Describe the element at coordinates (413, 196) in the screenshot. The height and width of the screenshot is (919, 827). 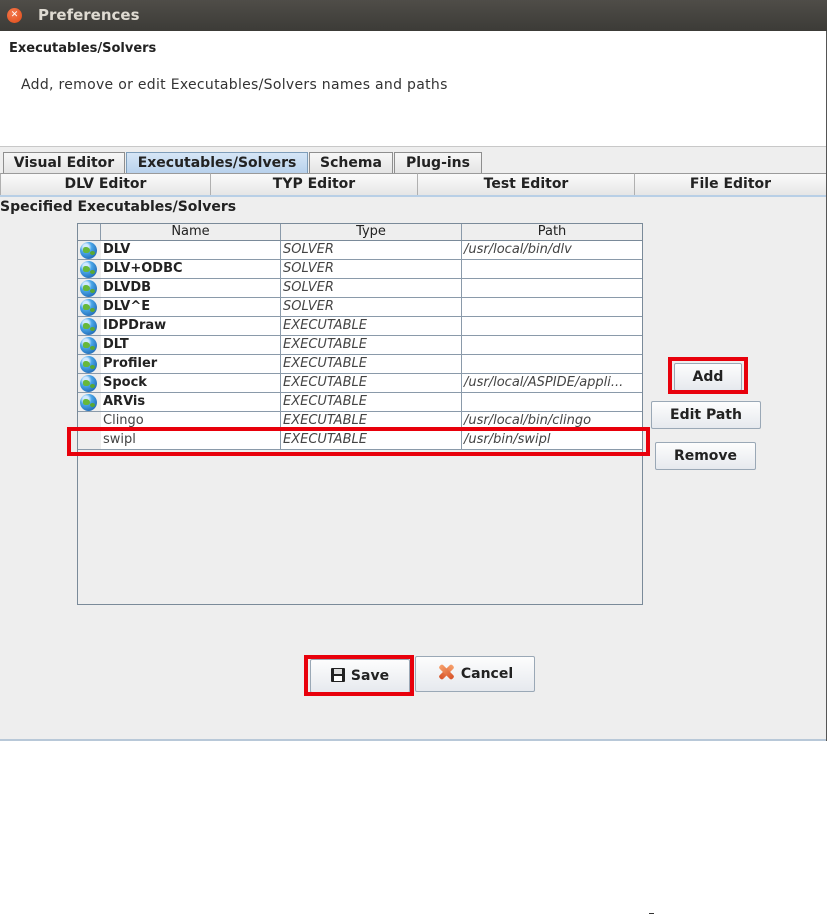
I see `tab-divider` at that location.